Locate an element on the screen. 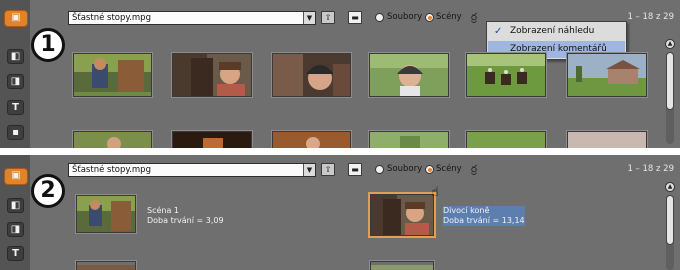 This screenshot has width=680, height=270. album-sidebar: ▣ ◧ ◨ T is located at coordinates (15, 212).